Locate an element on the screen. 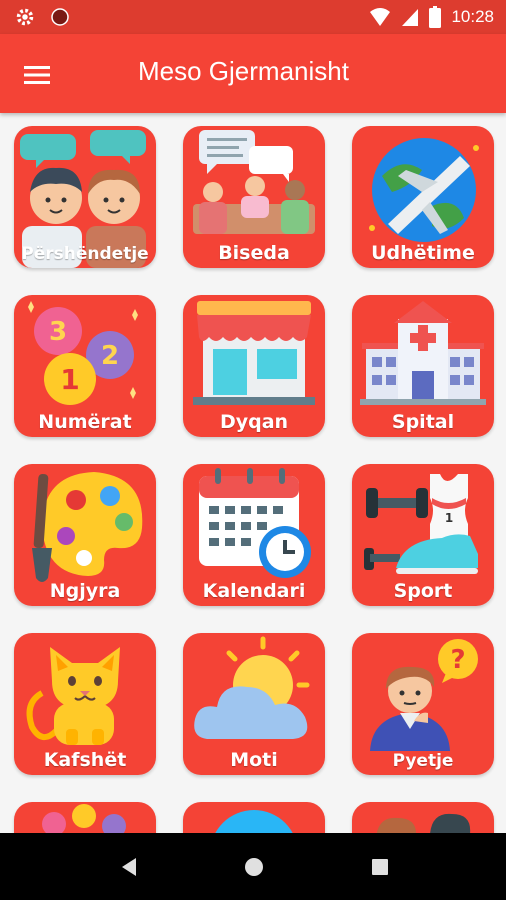 The image size is (506, 900). svg-text: 2 is located at coordinates (110, 356).